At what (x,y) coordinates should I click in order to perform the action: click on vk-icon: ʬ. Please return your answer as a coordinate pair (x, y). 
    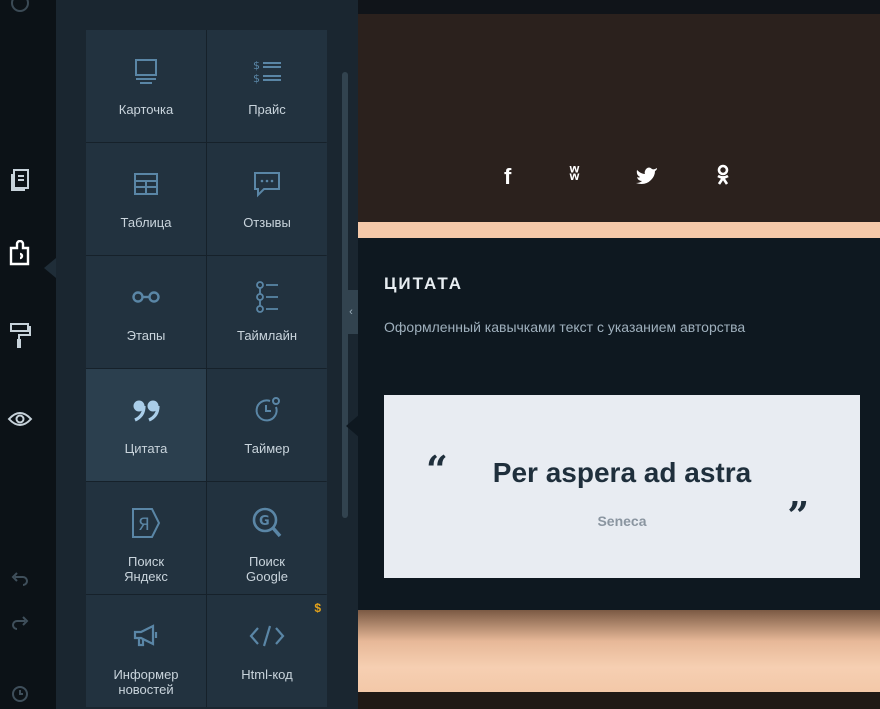
    Looking at the image, I should click on (574, 178).